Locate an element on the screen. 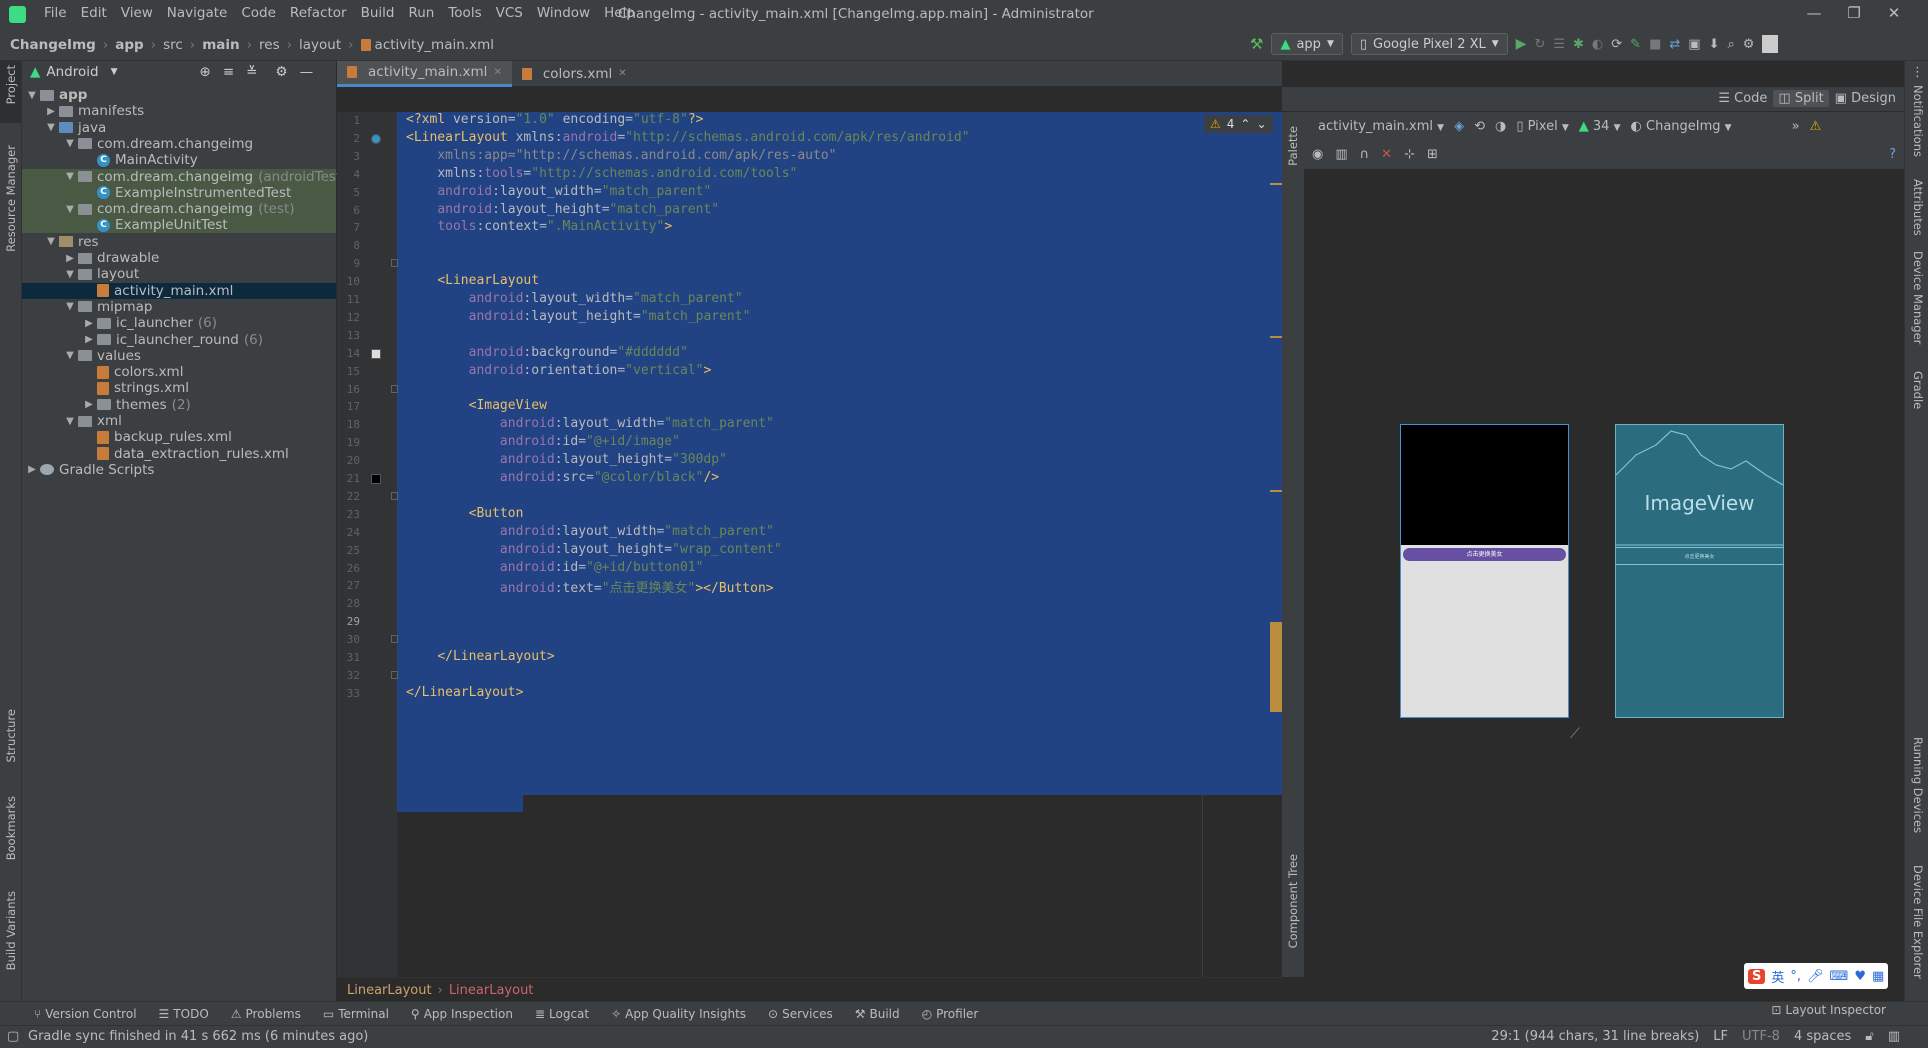 This screenshot has width=1928, height=1048. tool-tab-attributes: Attributes is located at coordinates (1918, 207).